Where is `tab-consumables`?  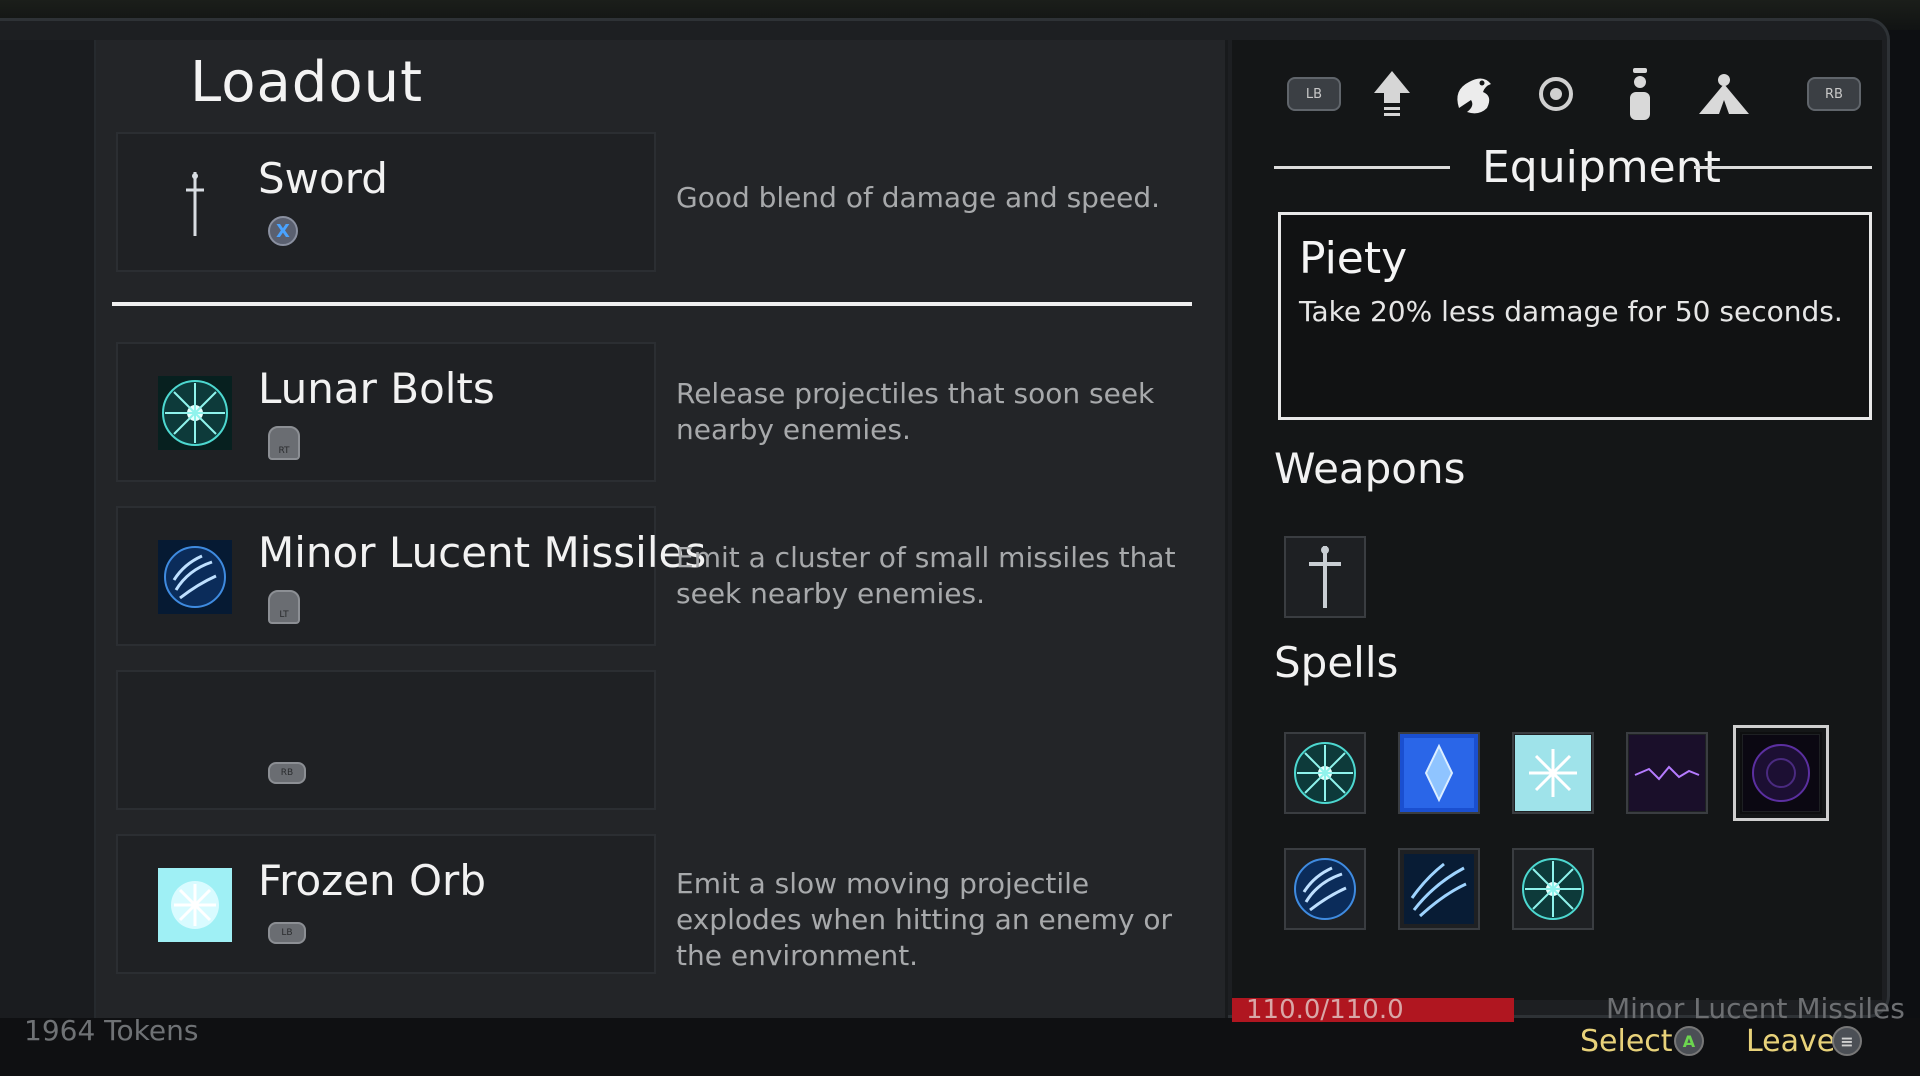
tab-consumables is located at coordinates (1640, 94).